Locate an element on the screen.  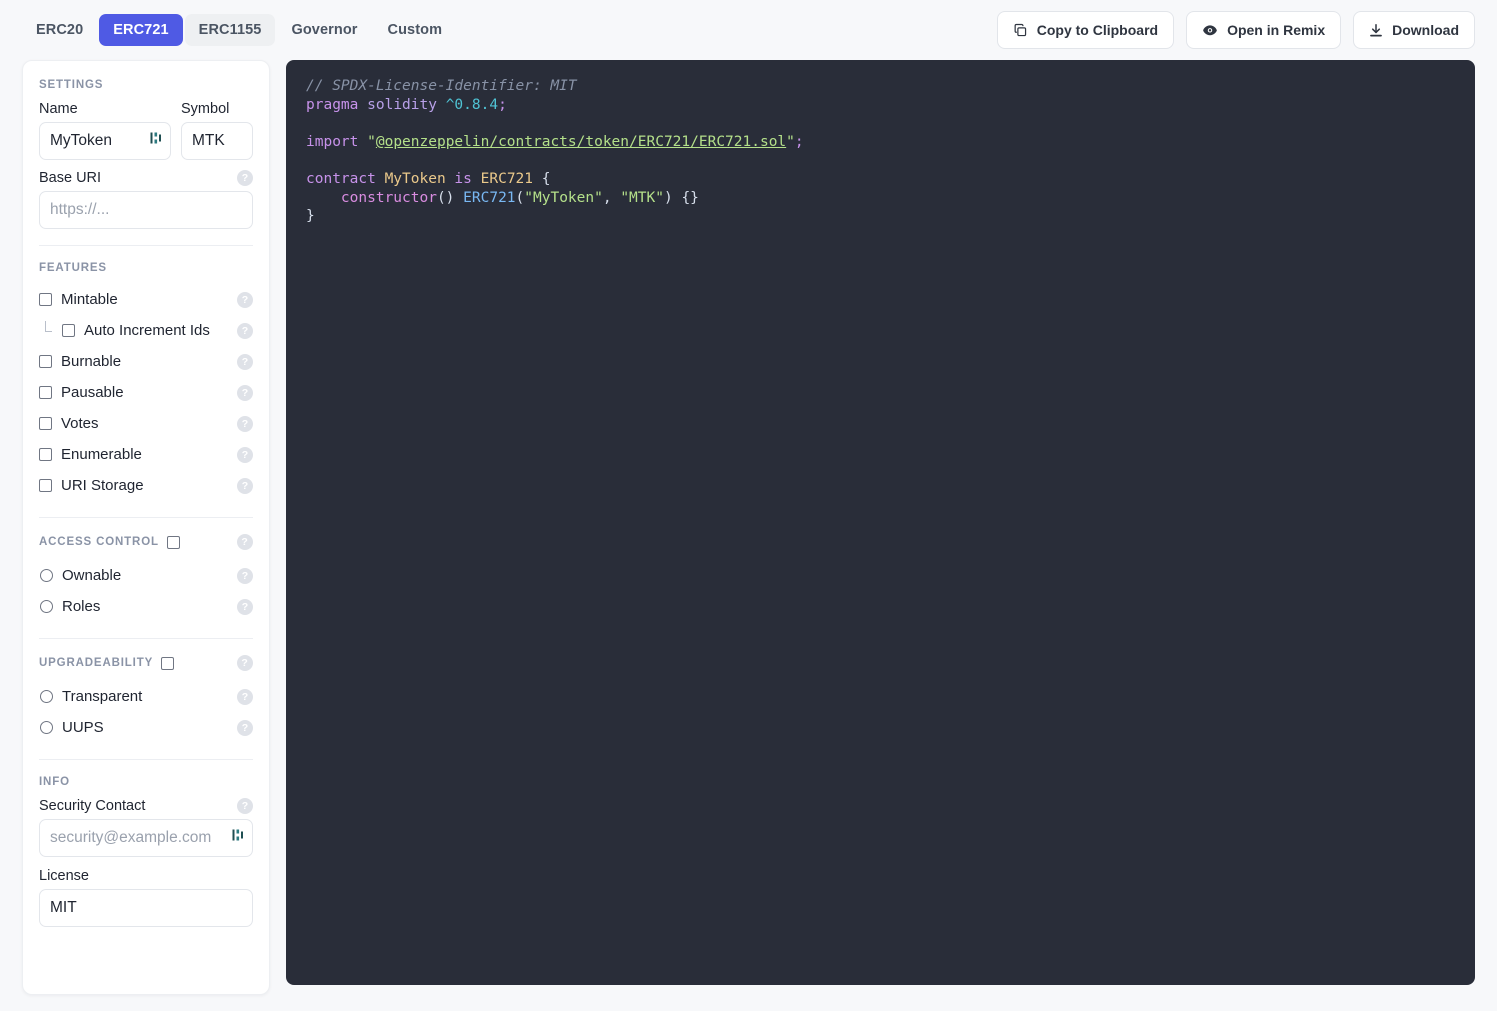
auto-increment-ids-checkbox is located at coordinates (68, 330).